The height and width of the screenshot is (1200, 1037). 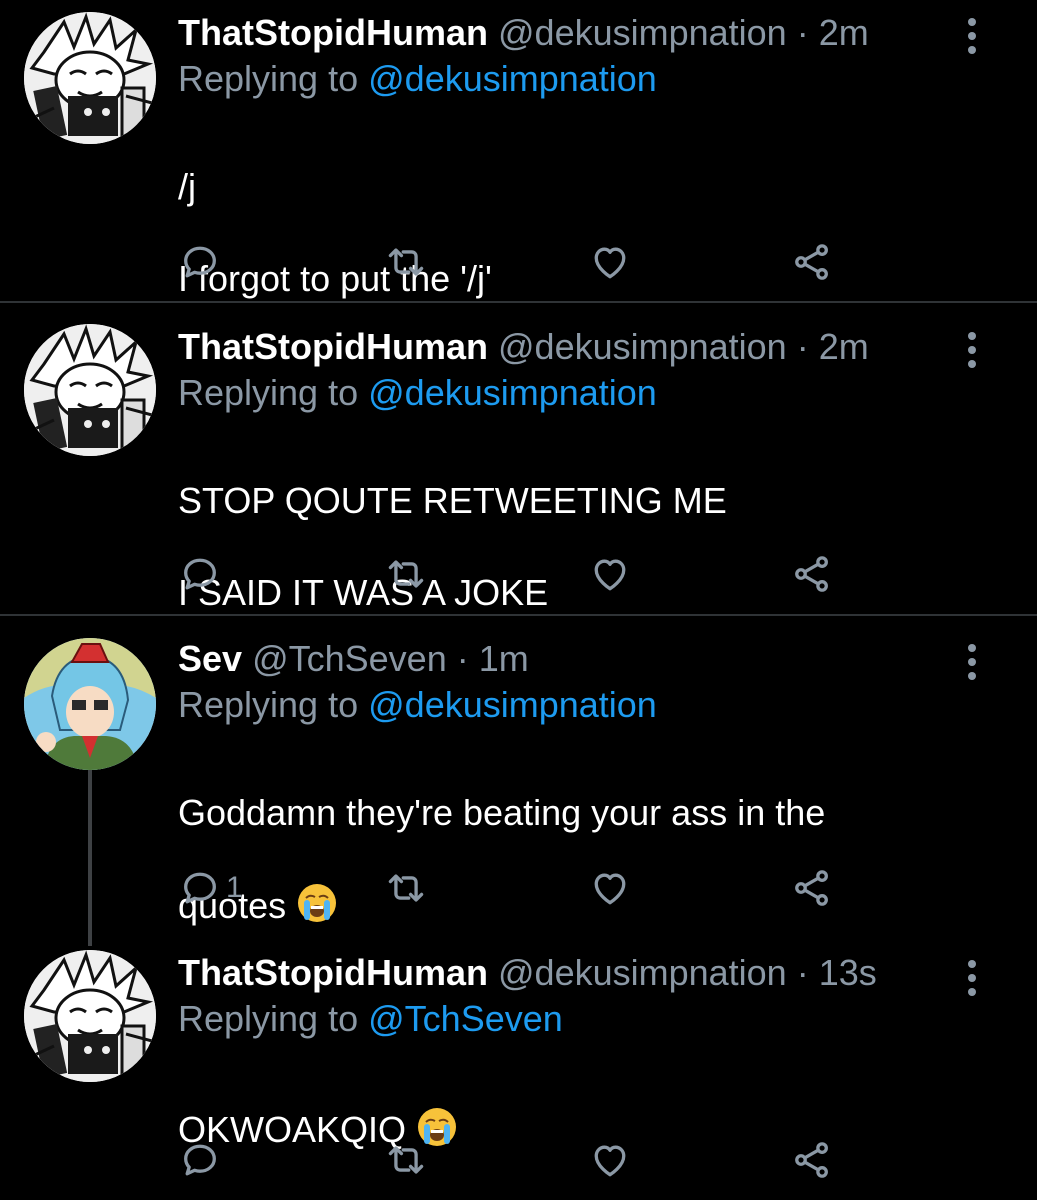 I want to click on reply-button: 1, so click(x=210, y=888).